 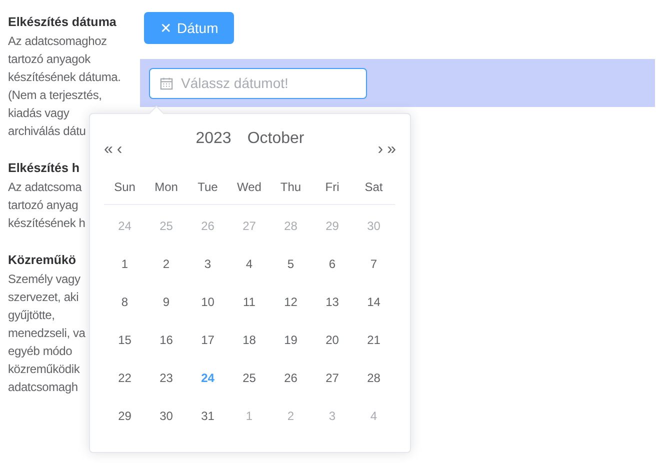 I want to click on weekday-label: Thu, so click(x=290, y=187).